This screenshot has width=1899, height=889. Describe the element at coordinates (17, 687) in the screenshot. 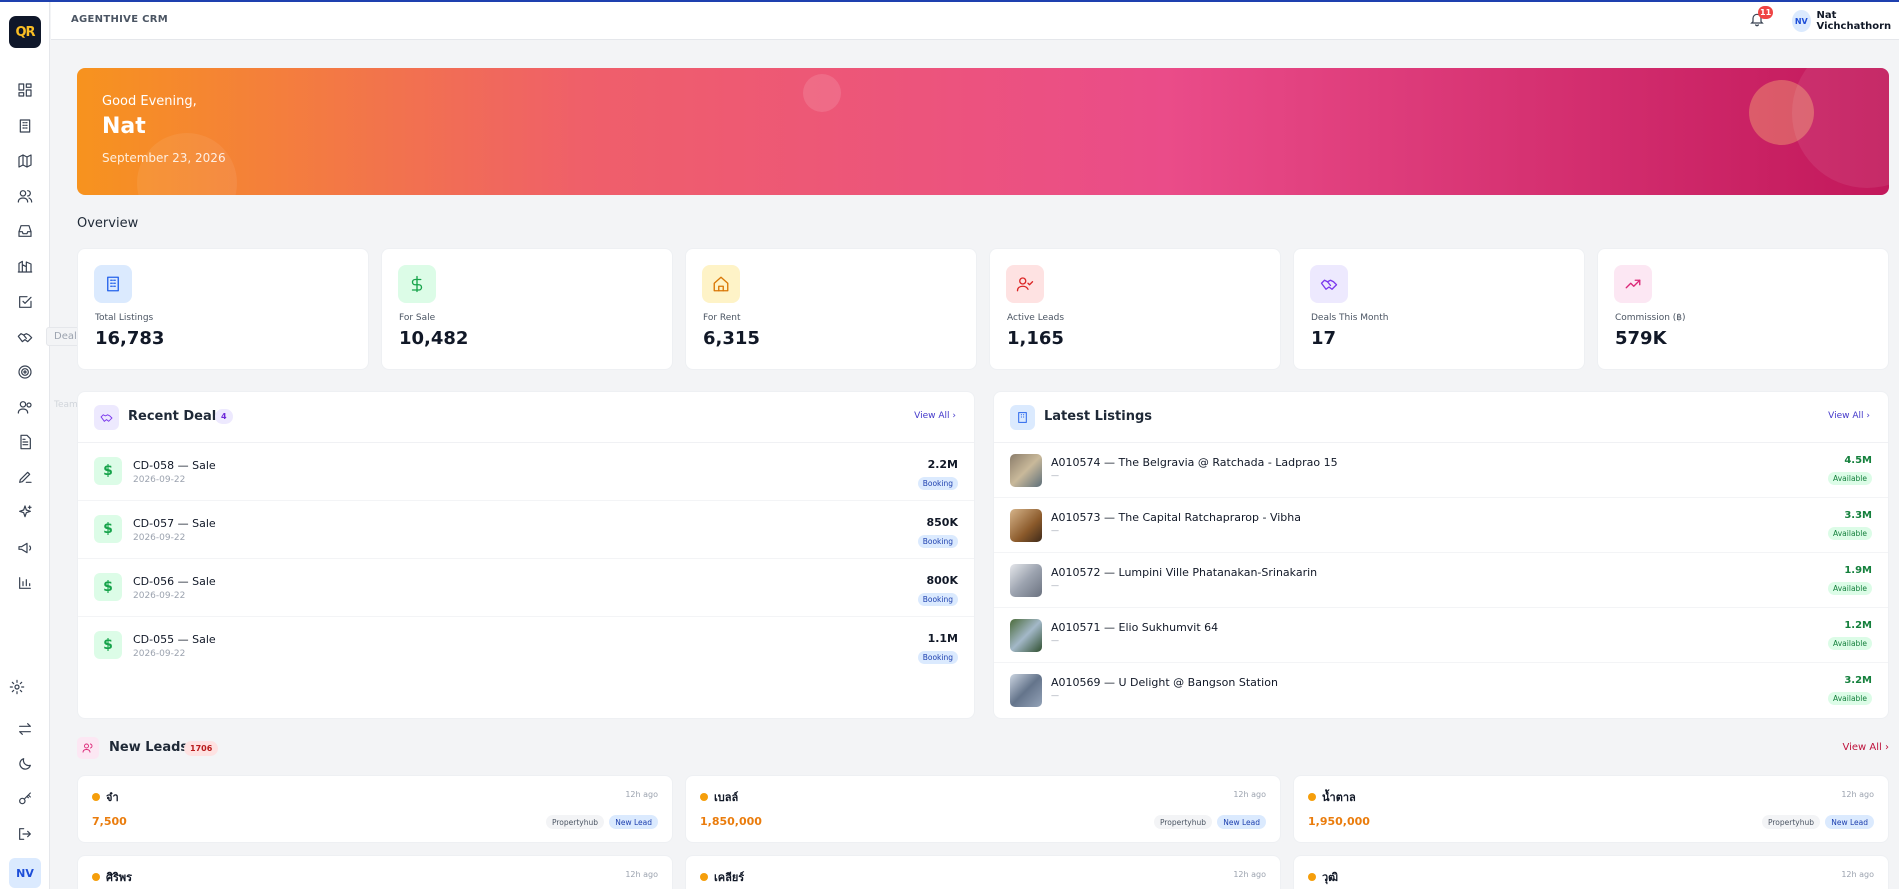

I see `sidebar-item-settings` at that location.